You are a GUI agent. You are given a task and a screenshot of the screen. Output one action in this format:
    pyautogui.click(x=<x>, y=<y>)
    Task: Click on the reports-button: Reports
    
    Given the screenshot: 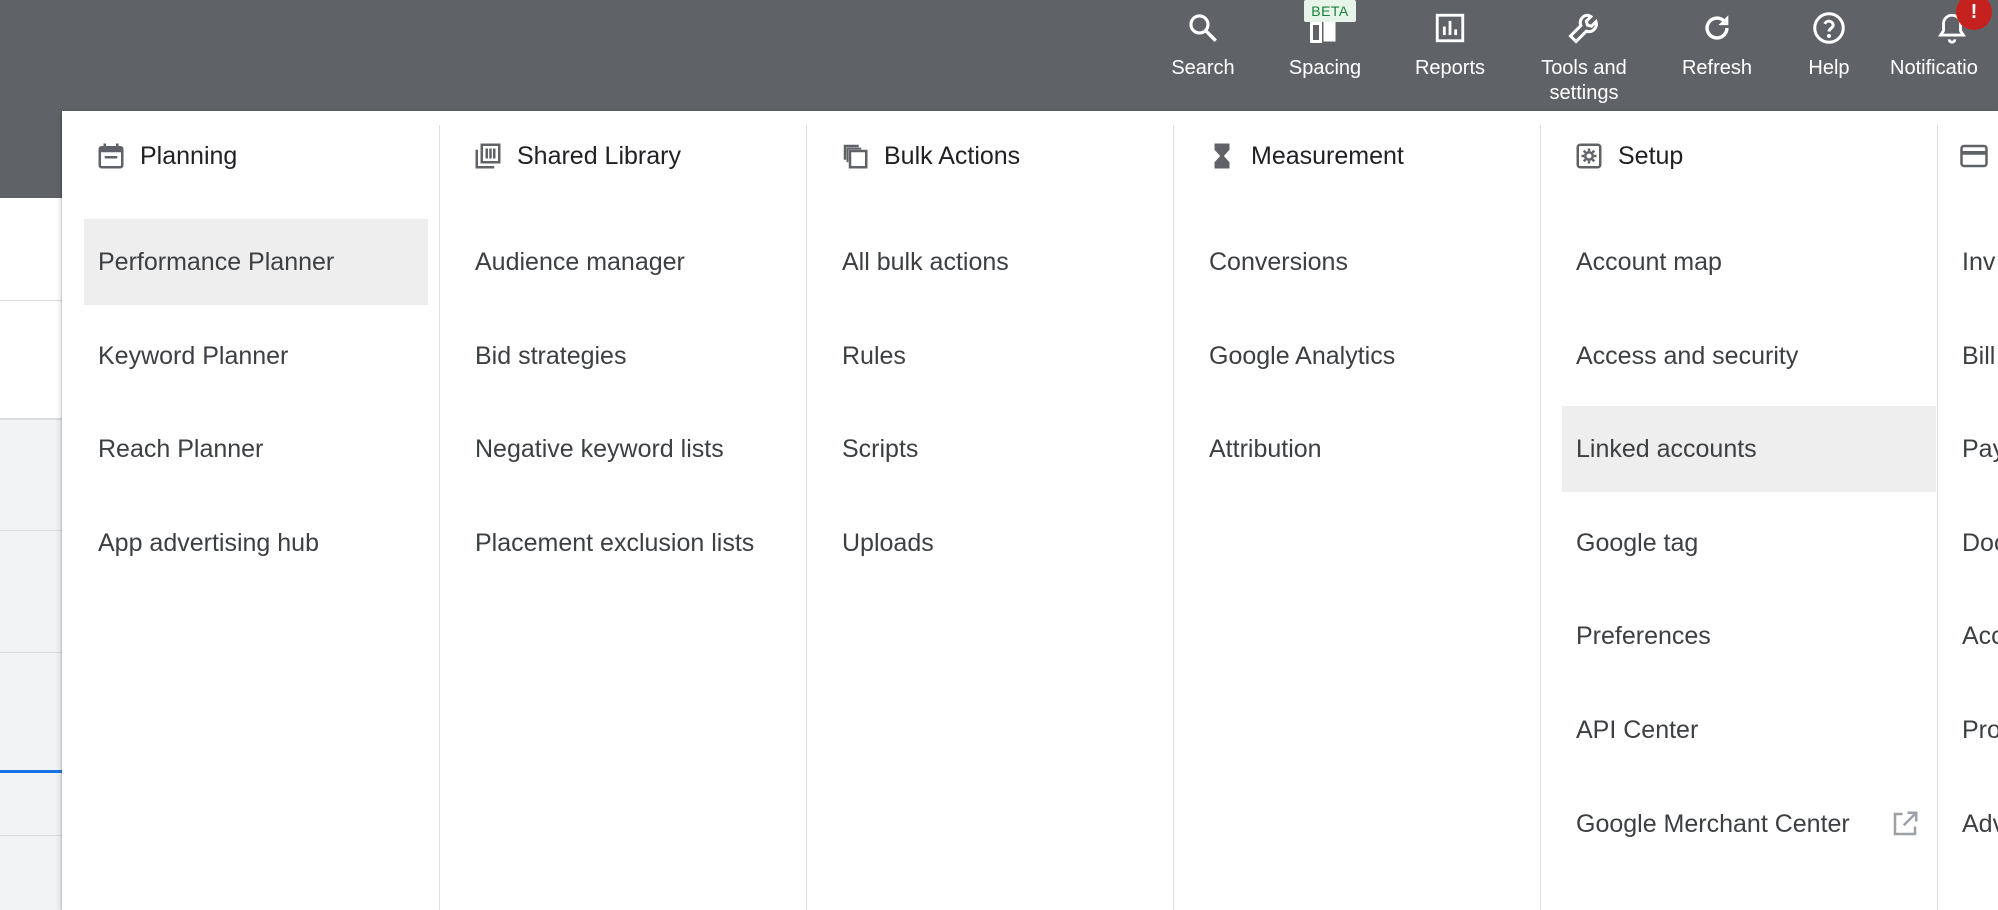 What is the action you would take?
    pyautogui.click(x=1450, y=55)
    